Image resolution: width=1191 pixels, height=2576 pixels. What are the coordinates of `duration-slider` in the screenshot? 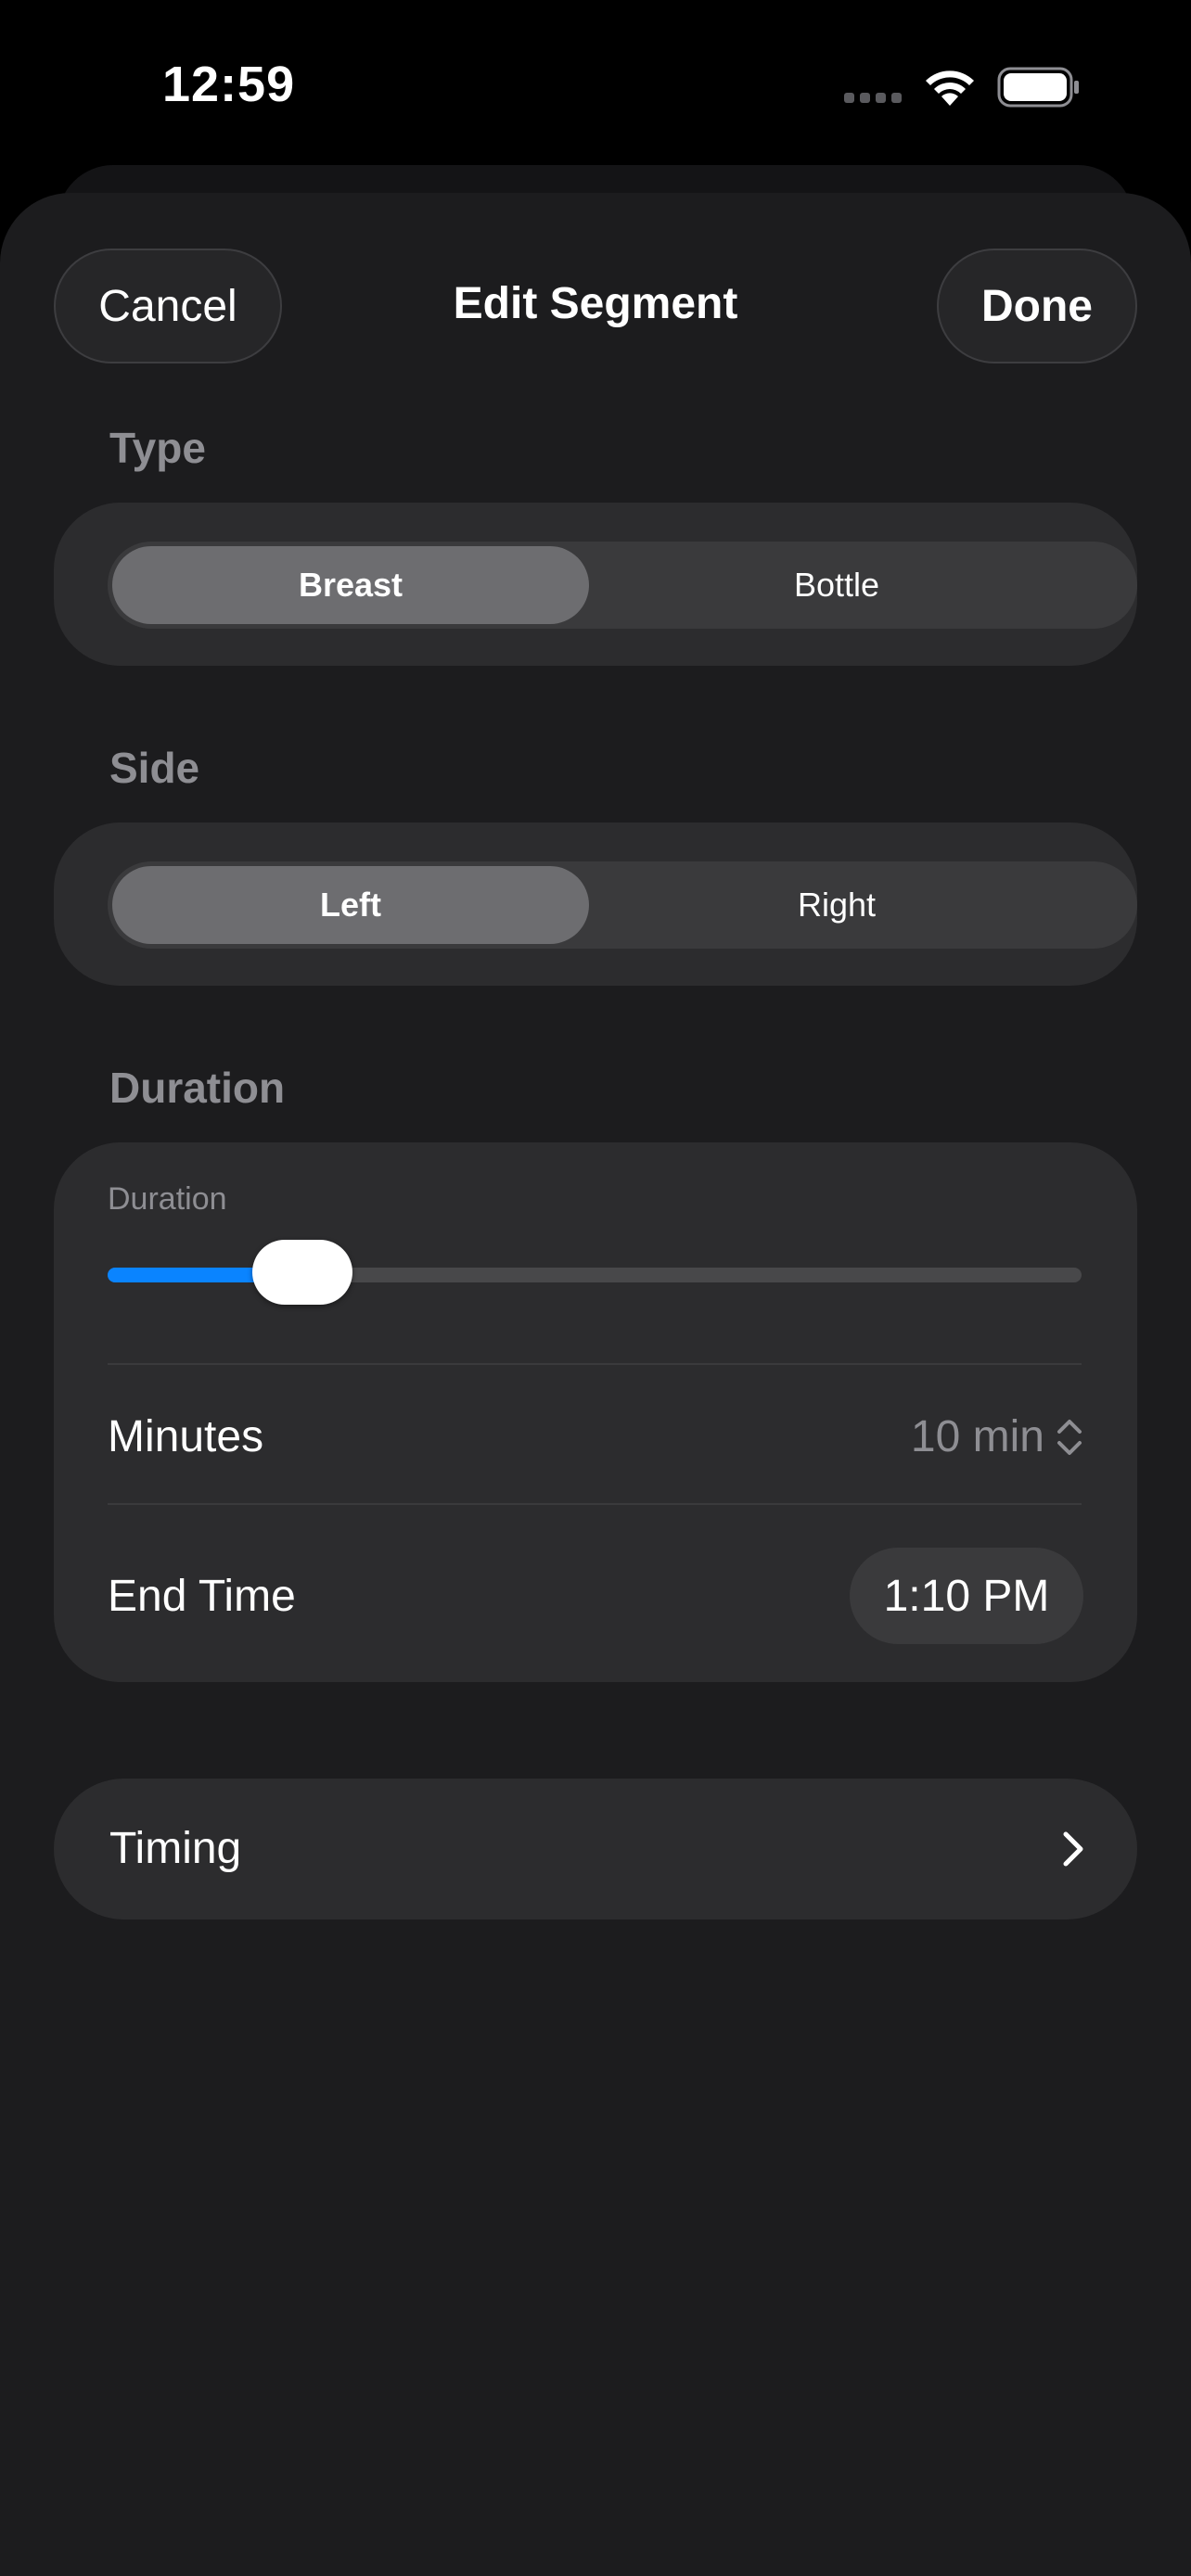 It's located at (595, 1272).